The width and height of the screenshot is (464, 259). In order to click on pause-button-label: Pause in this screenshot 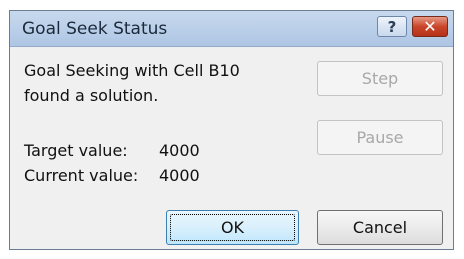, I will do `click(380, 137)`.